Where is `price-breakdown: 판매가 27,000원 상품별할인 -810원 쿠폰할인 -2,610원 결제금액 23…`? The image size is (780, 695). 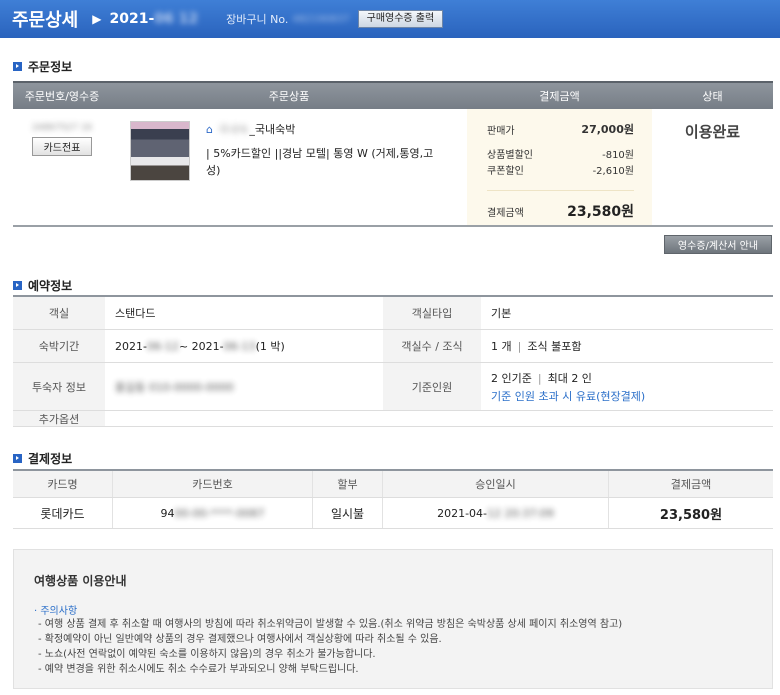 price-breakdown: 판매가 27,000원 상품별할인 -810원 쿠폰할인 -2,610원 결제금액 23… is located at coordinates (559, 167).